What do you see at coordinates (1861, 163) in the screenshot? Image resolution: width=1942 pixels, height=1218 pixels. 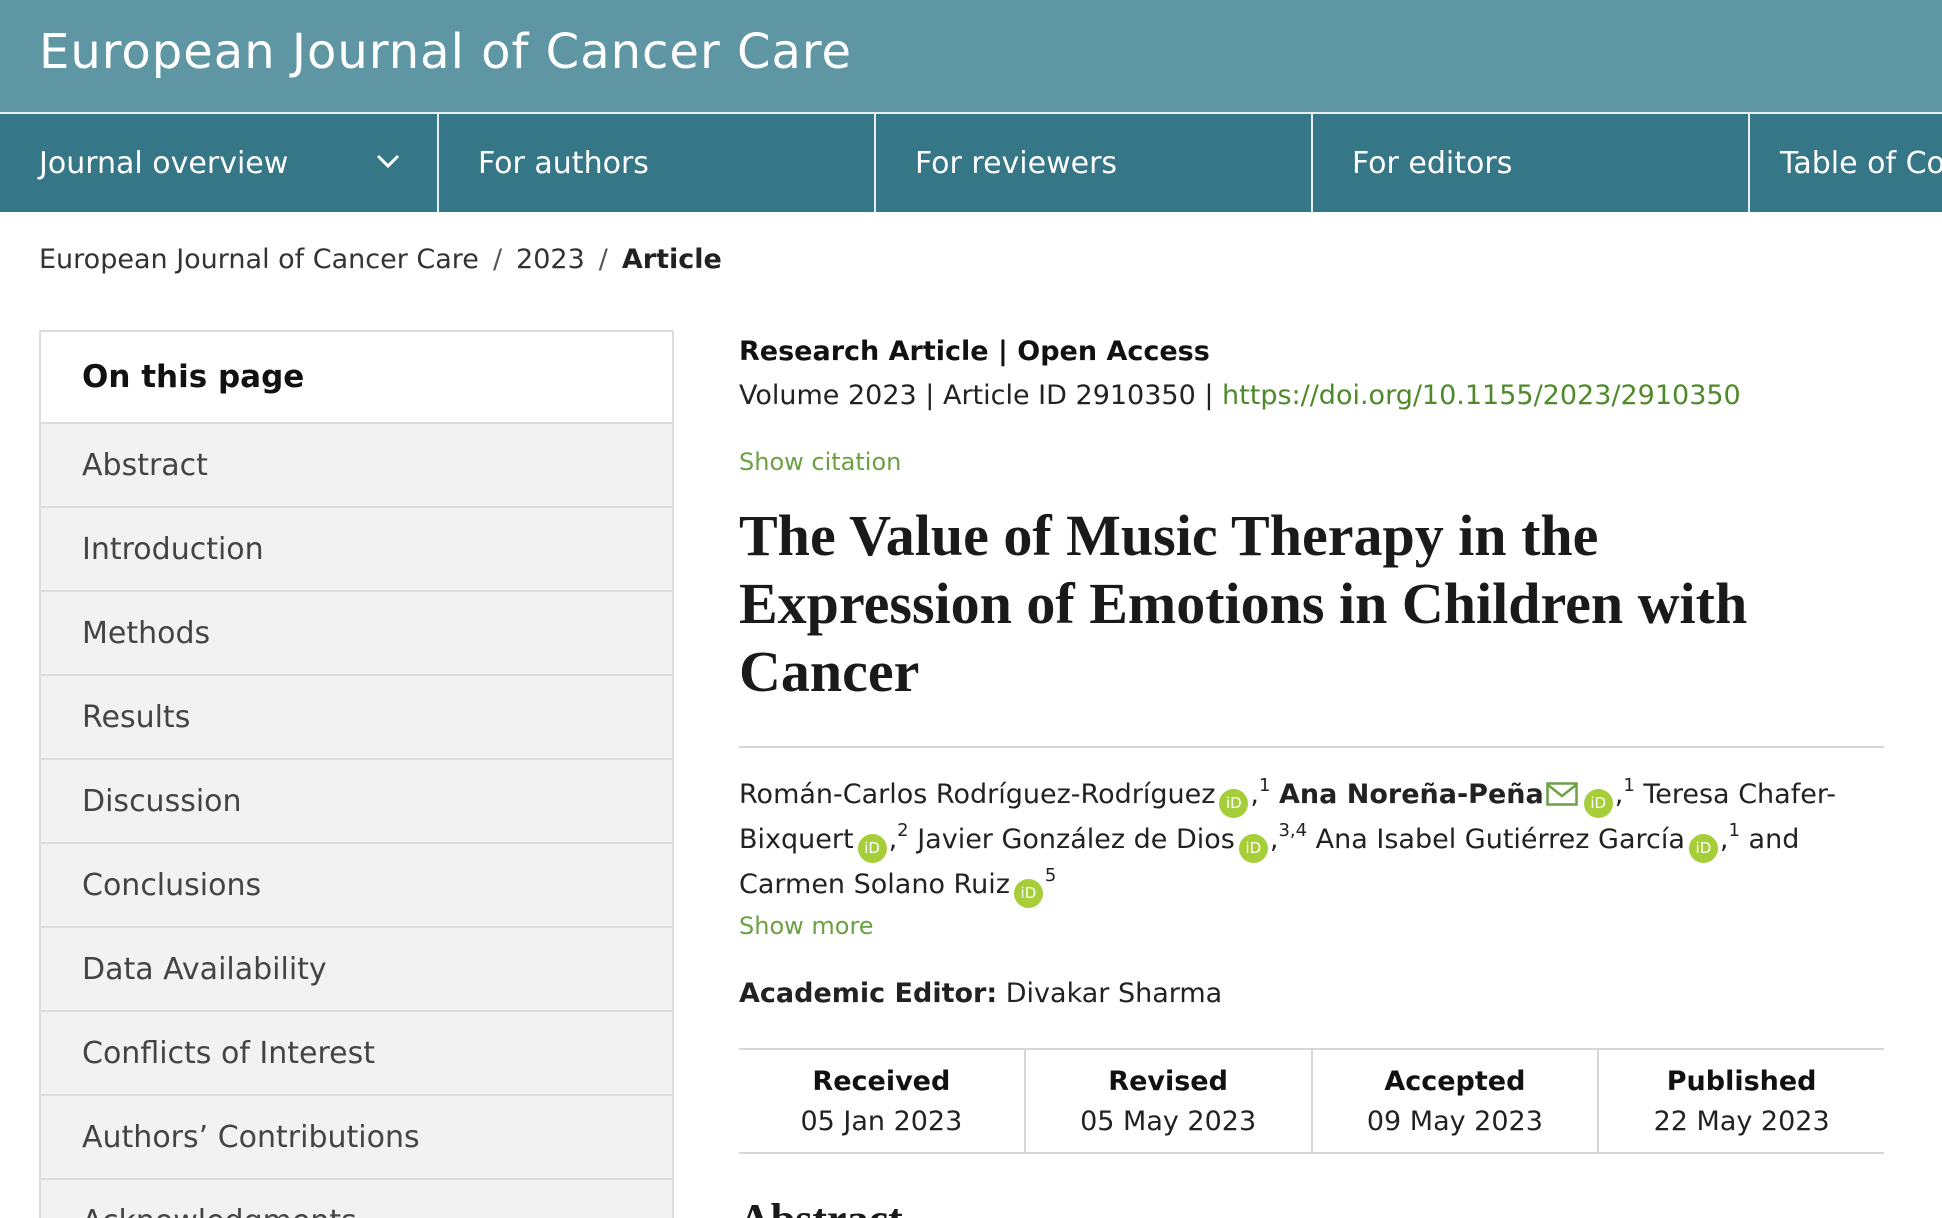 I see `nav-item-label: Table of Co` at bounding box center [1861, 163].